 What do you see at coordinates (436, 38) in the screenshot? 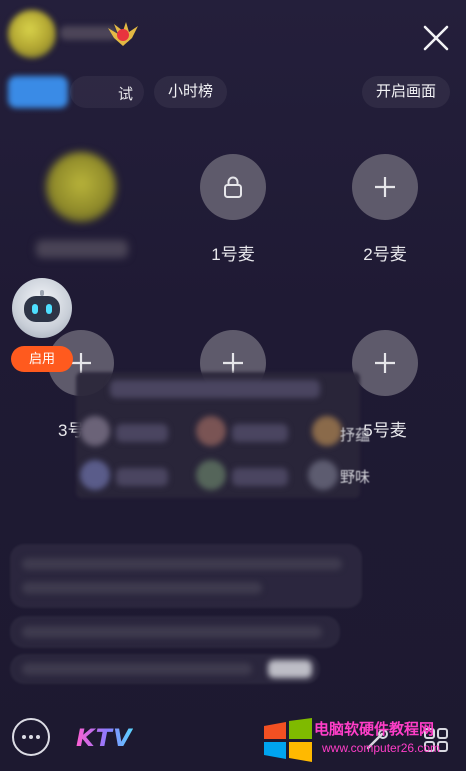
I see `close-icon` at bounding box center [436, 38].